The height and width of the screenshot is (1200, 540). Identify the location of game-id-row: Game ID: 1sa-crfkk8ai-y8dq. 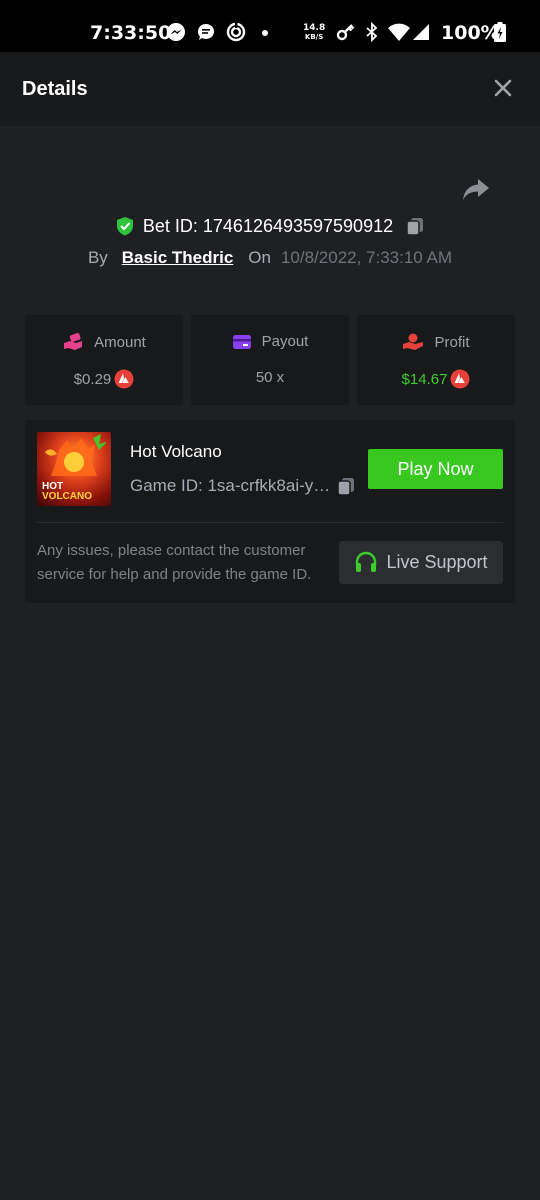
(245, 486).